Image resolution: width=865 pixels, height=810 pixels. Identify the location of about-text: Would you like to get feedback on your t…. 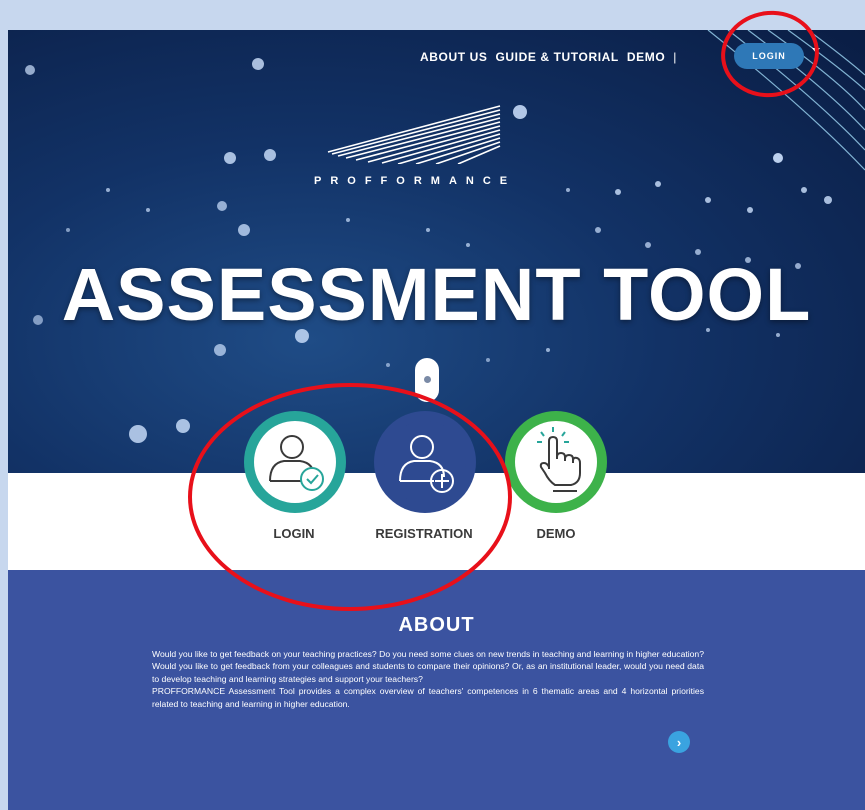
(428, 679).